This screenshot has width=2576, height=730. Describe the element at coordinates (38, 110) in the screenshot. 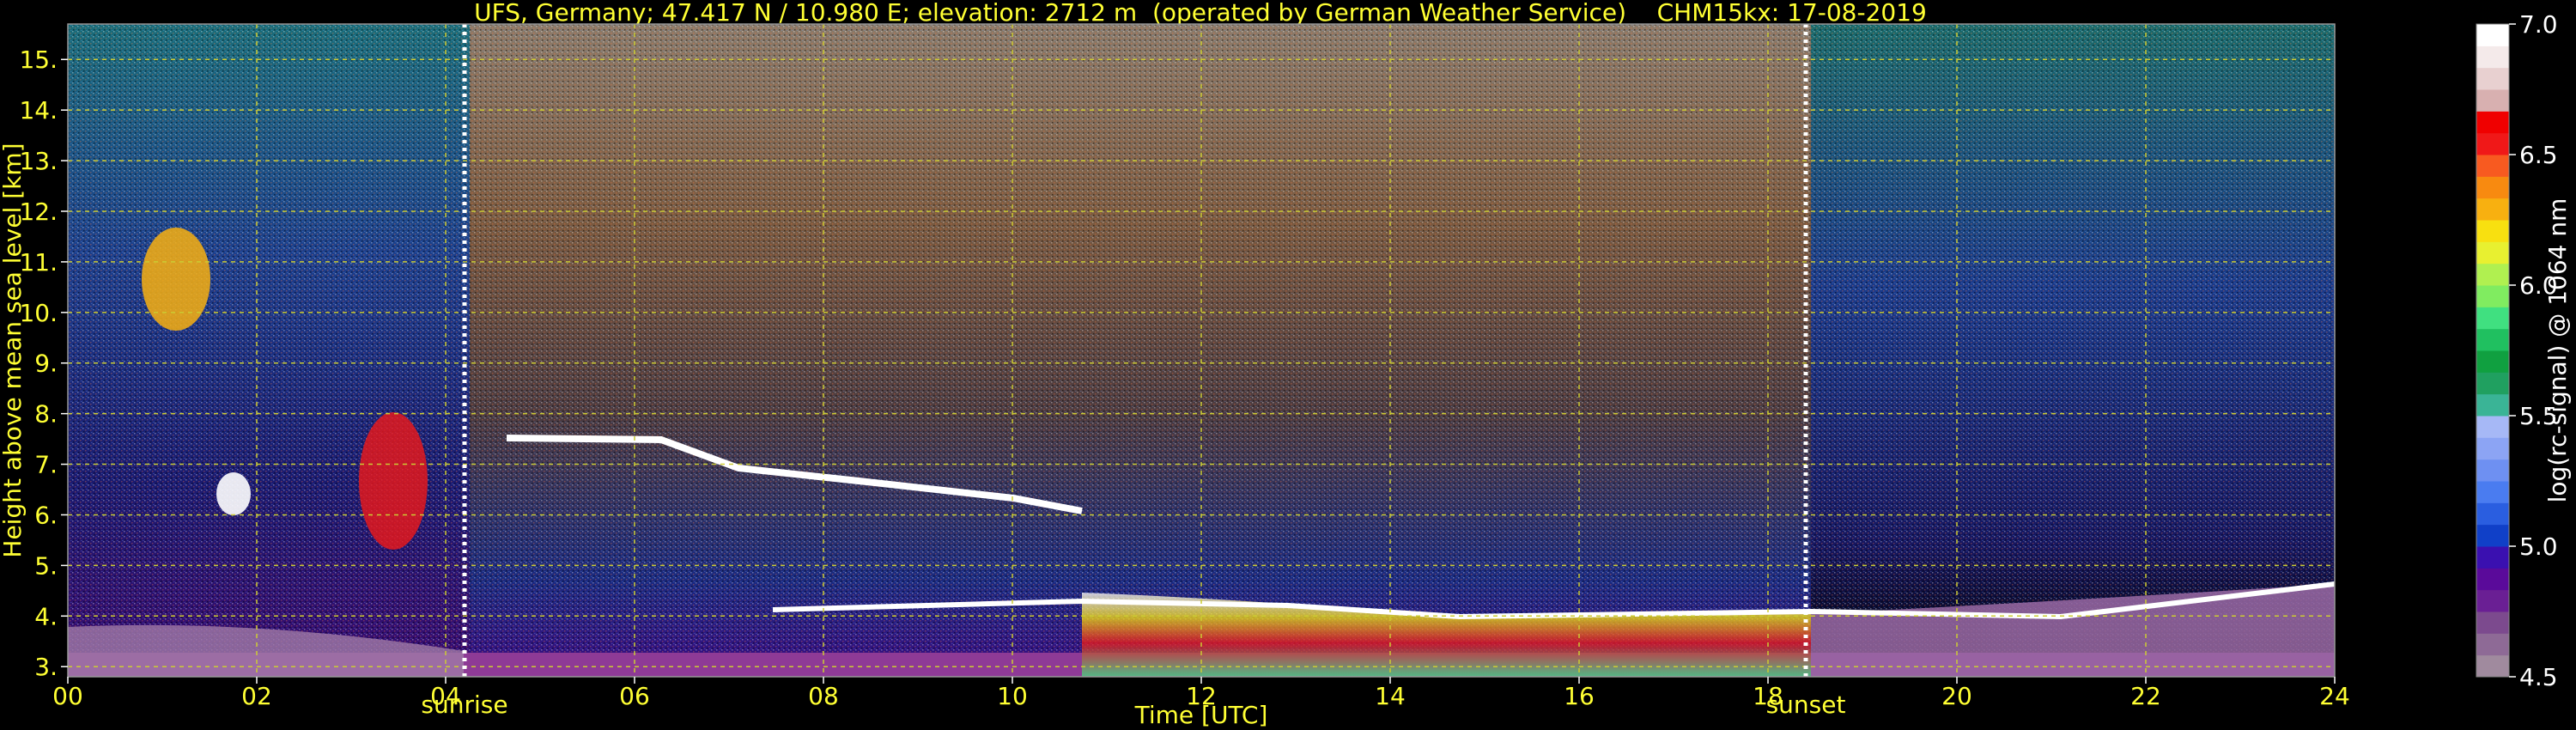

I see `y-tick-label: 14.` at that location.